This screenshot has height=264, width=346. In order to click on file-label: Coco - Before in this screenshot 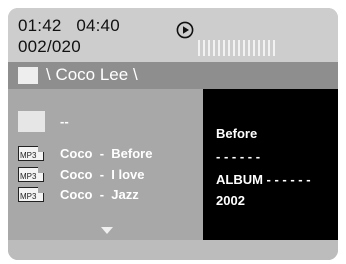, I will do `click(106, 153)`.